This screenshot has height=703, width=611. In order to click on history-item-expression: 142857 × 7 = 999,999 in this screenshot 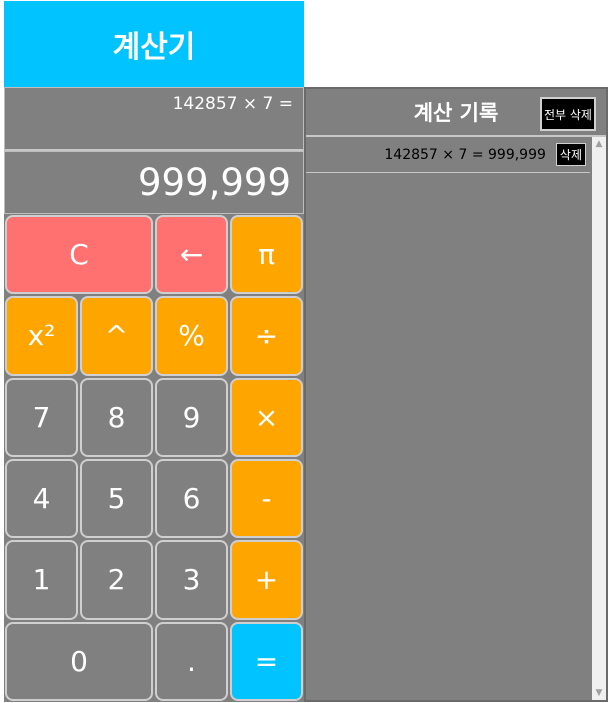, I will do `click(465, 154)`.